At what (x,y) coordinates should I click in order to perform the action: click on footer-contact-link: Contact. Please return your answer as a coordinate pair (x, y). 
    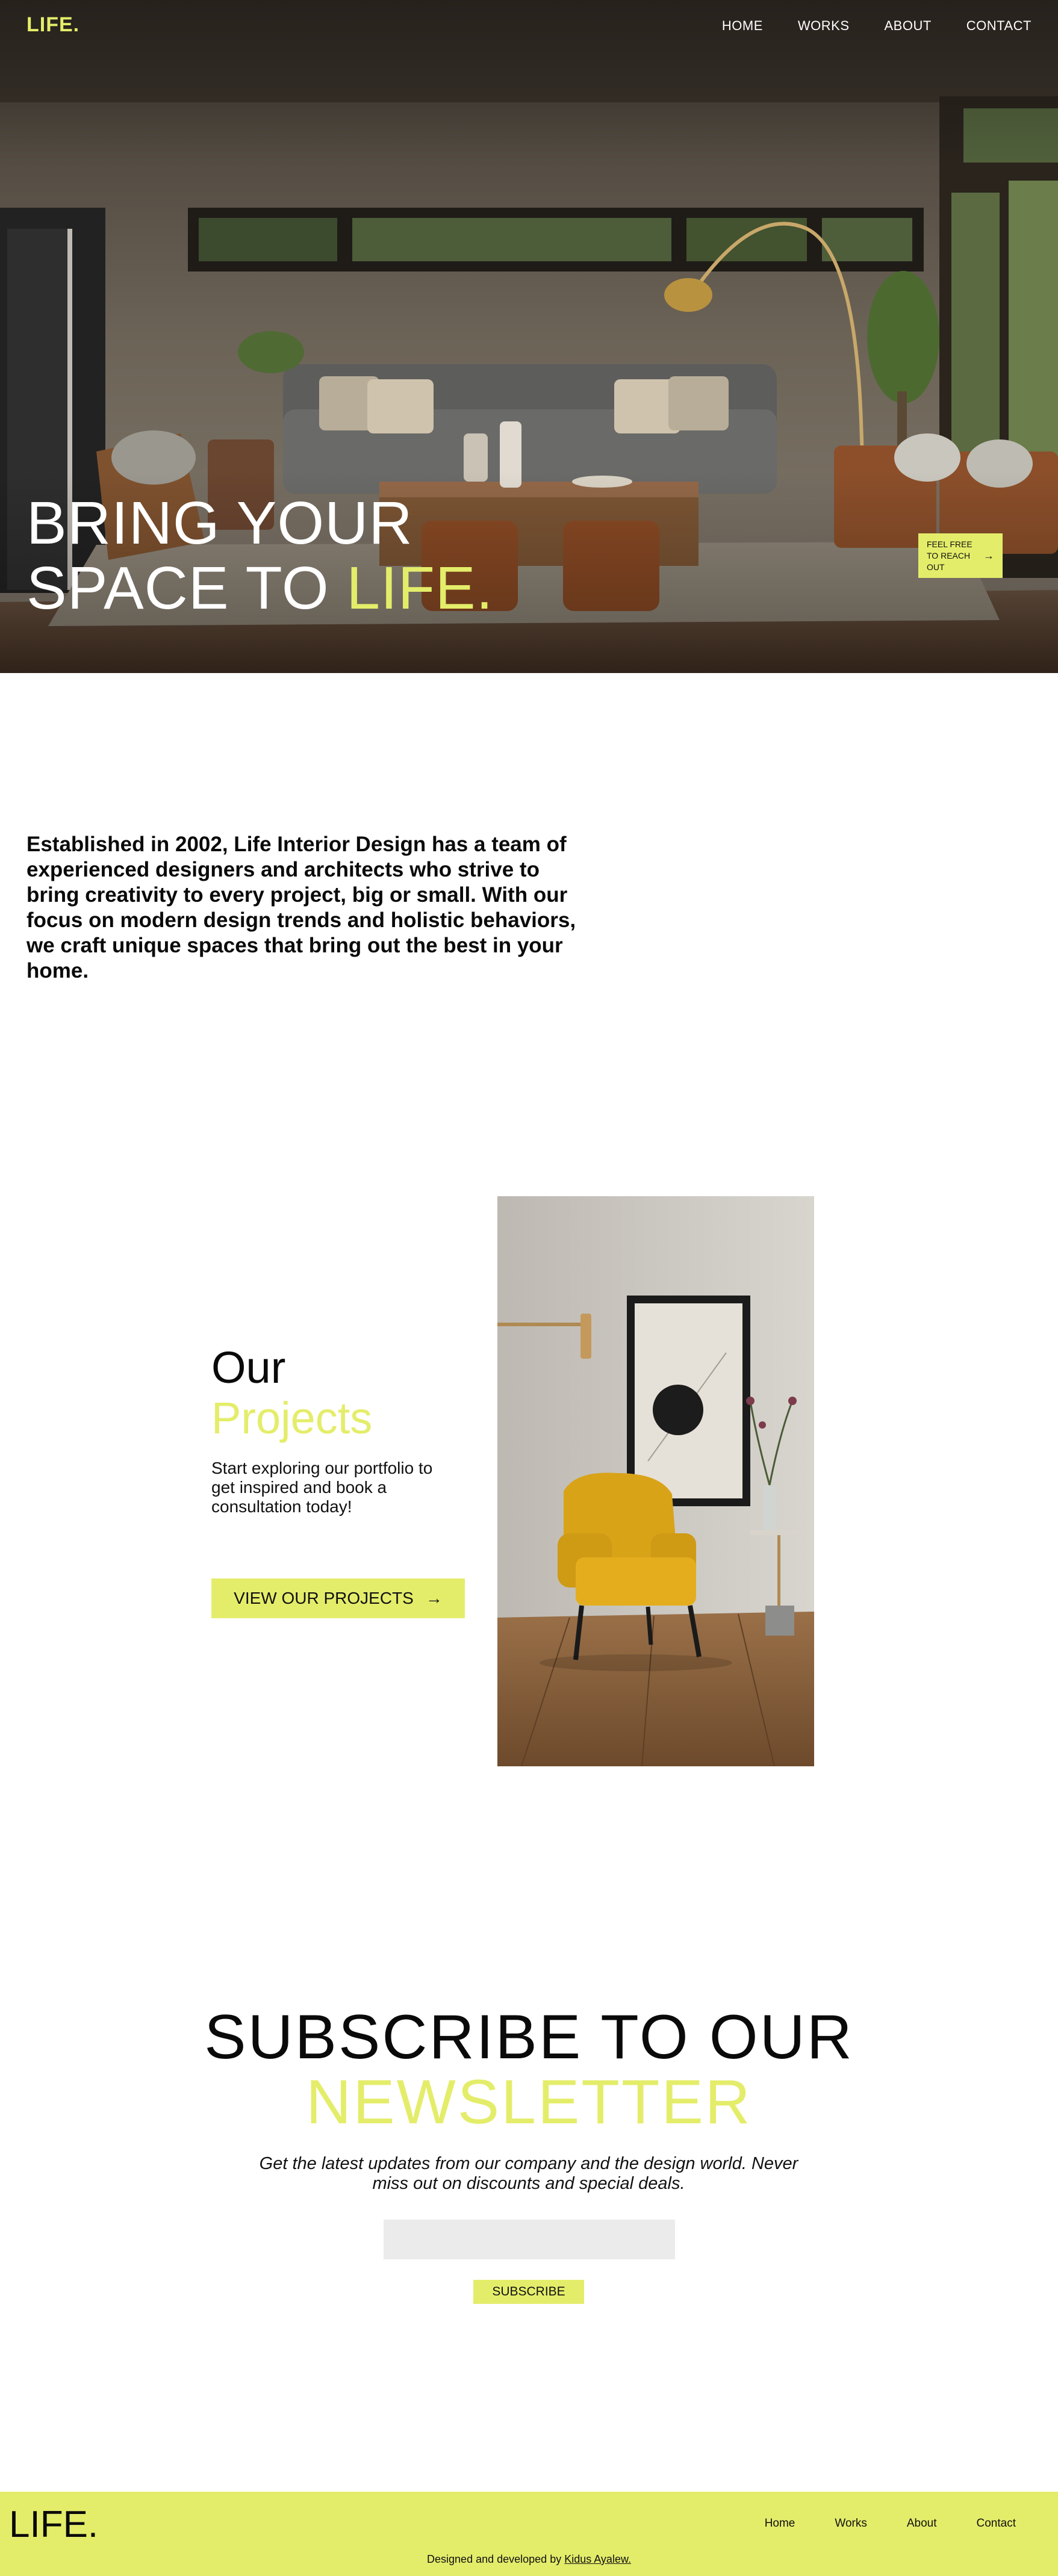
    Looking at the image, I should click on (996, 2523).